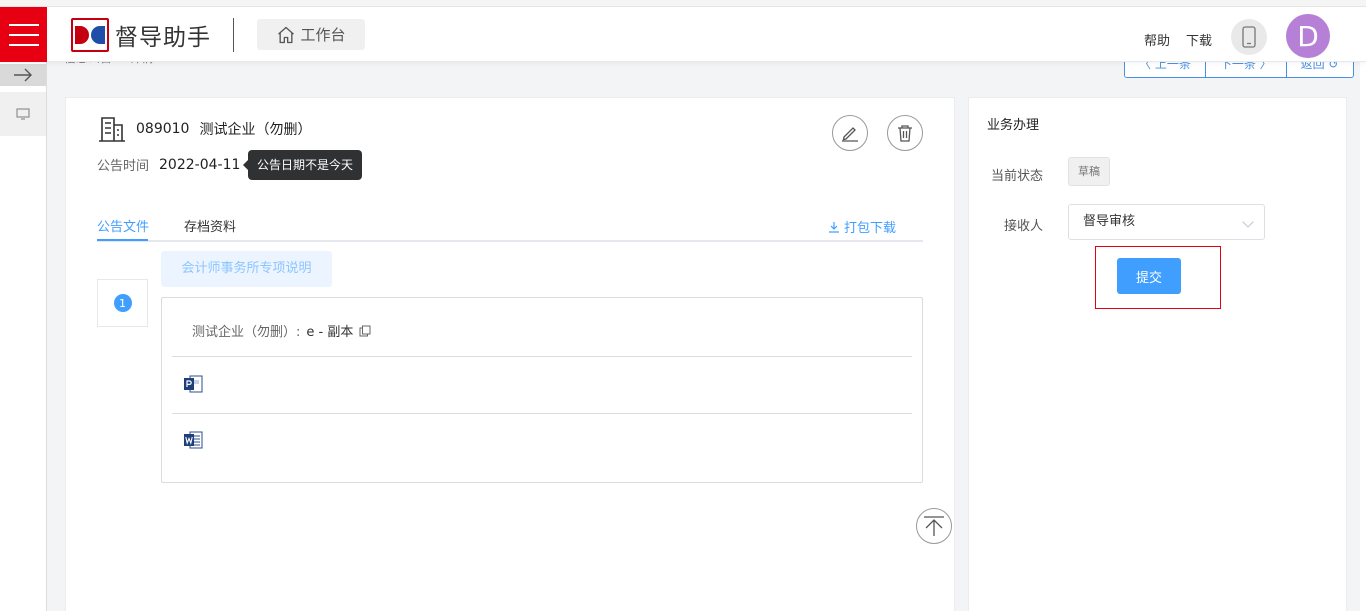 This screenshot has height=611, width=1366. What do you see at coordinates (1013, 125) in the screenshot?
I see `business-title: 业务办理` at bounding box center [1013, 125].